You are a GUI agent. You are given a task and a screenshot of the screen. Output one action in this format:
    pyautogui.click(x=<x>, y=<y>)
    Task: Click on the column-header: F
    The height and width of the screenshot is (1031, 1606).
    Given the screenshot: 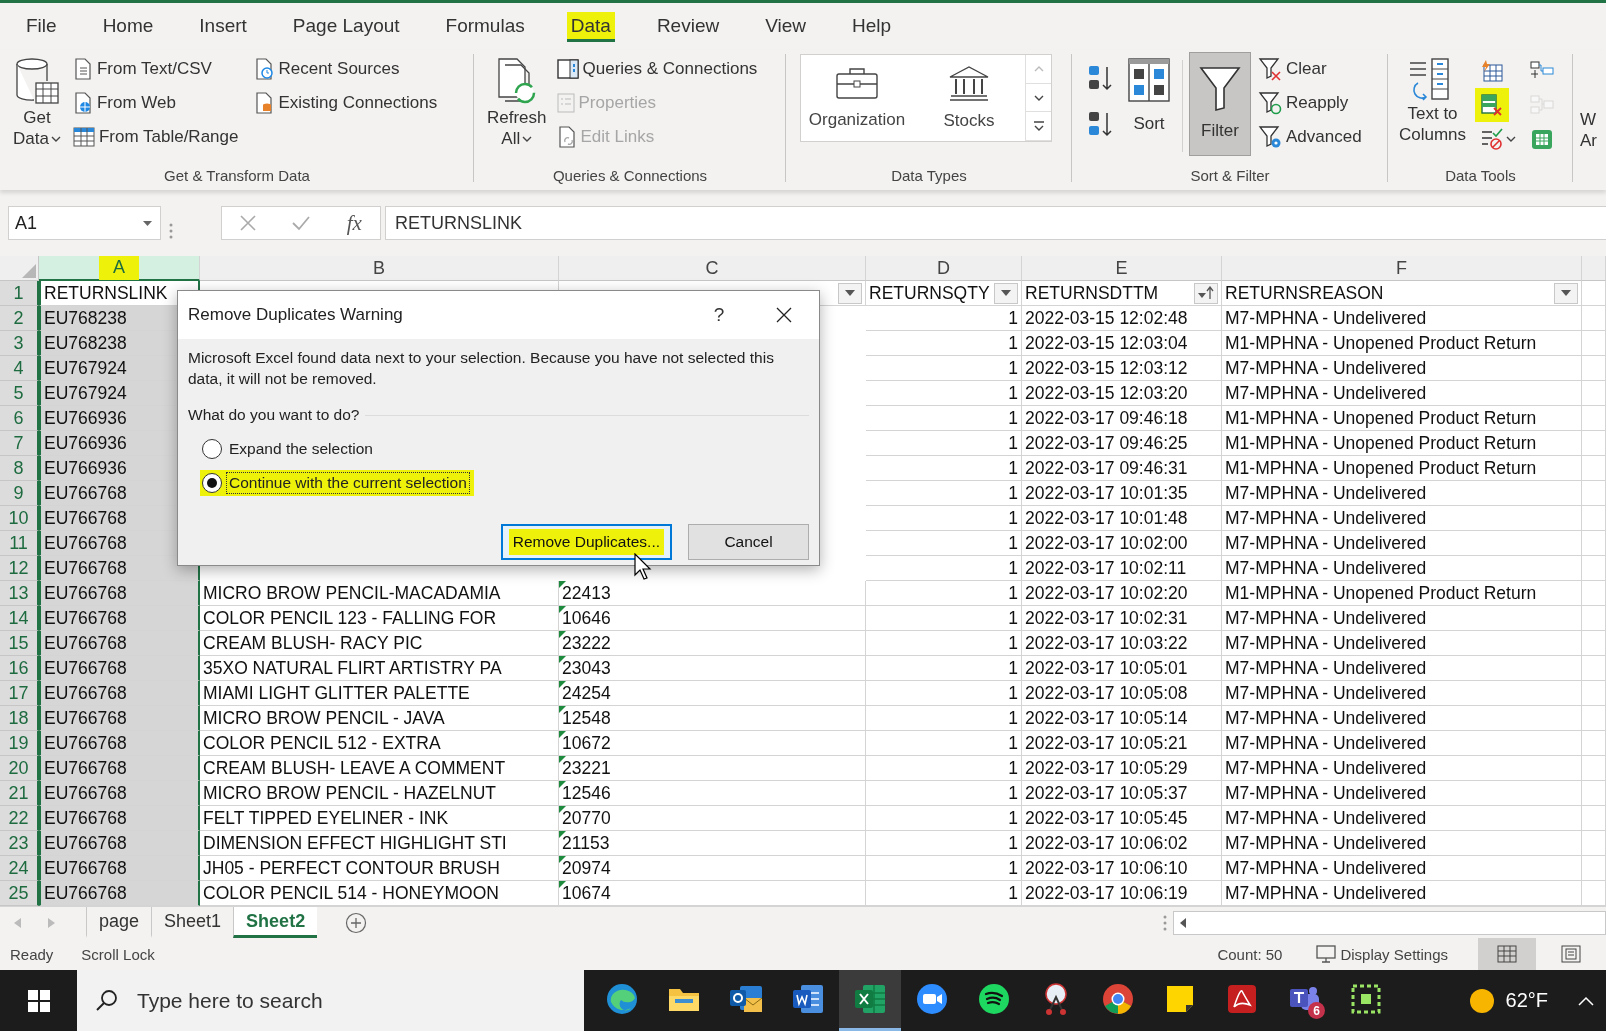 What is the action you would take?
    pyautogui.click(x=1402, y=268)
    